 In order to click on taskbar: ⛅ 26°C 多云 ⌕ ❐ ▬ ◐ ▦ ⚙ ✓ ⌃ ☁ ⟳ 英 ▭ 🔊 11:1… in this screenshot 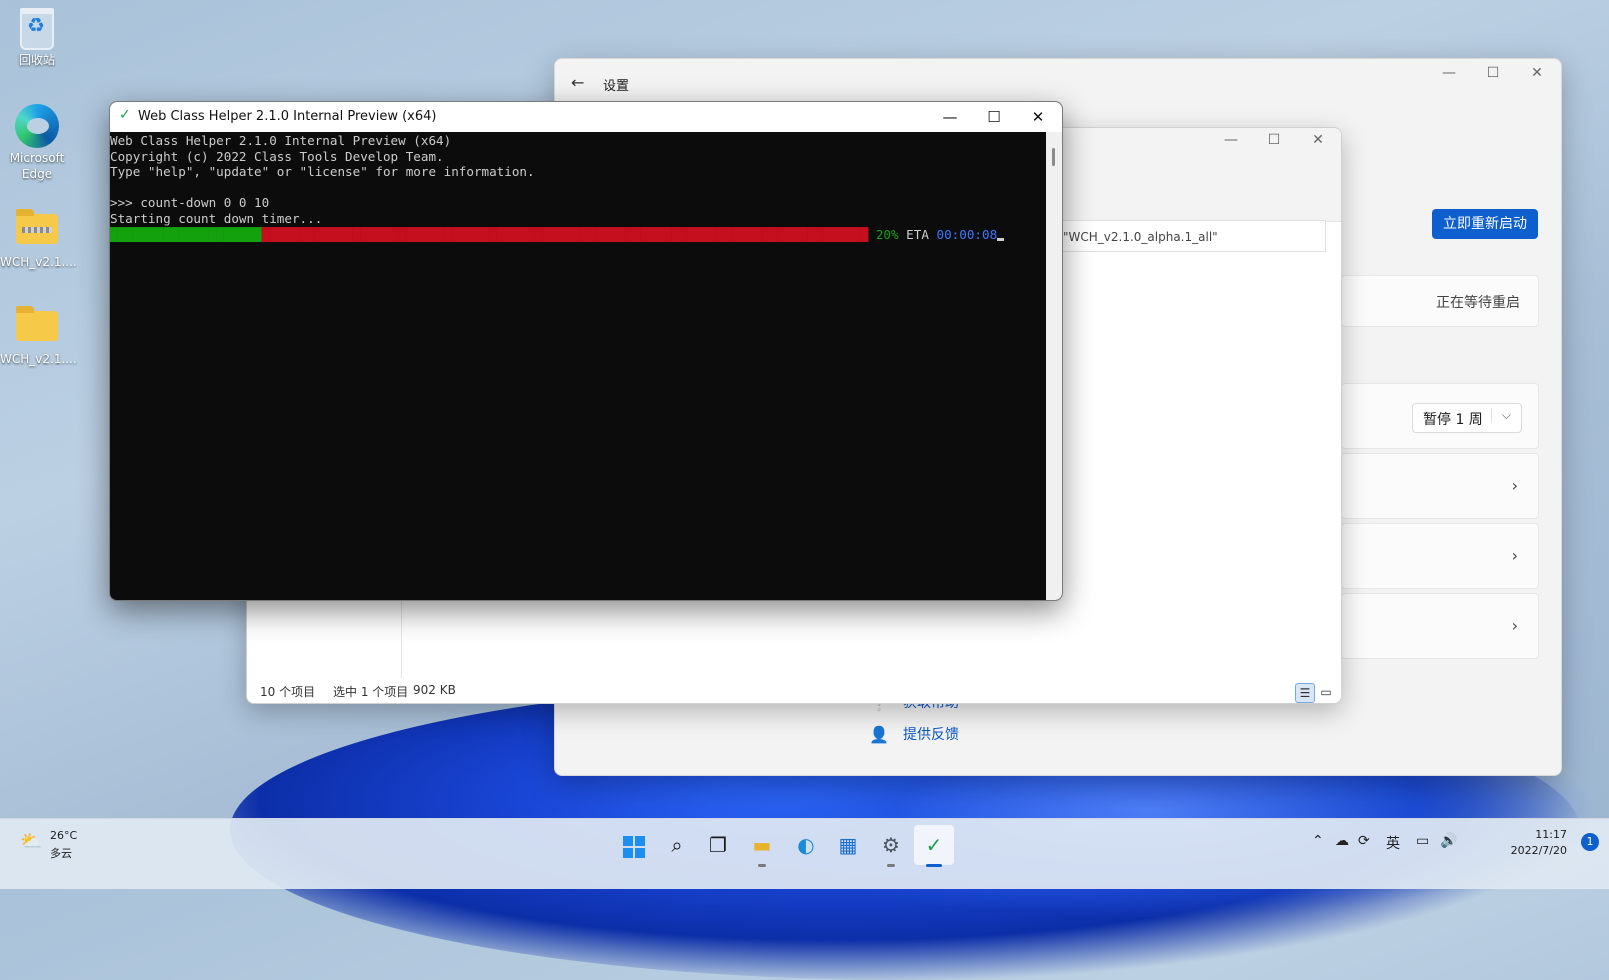, I will do `click(804, 853)`.